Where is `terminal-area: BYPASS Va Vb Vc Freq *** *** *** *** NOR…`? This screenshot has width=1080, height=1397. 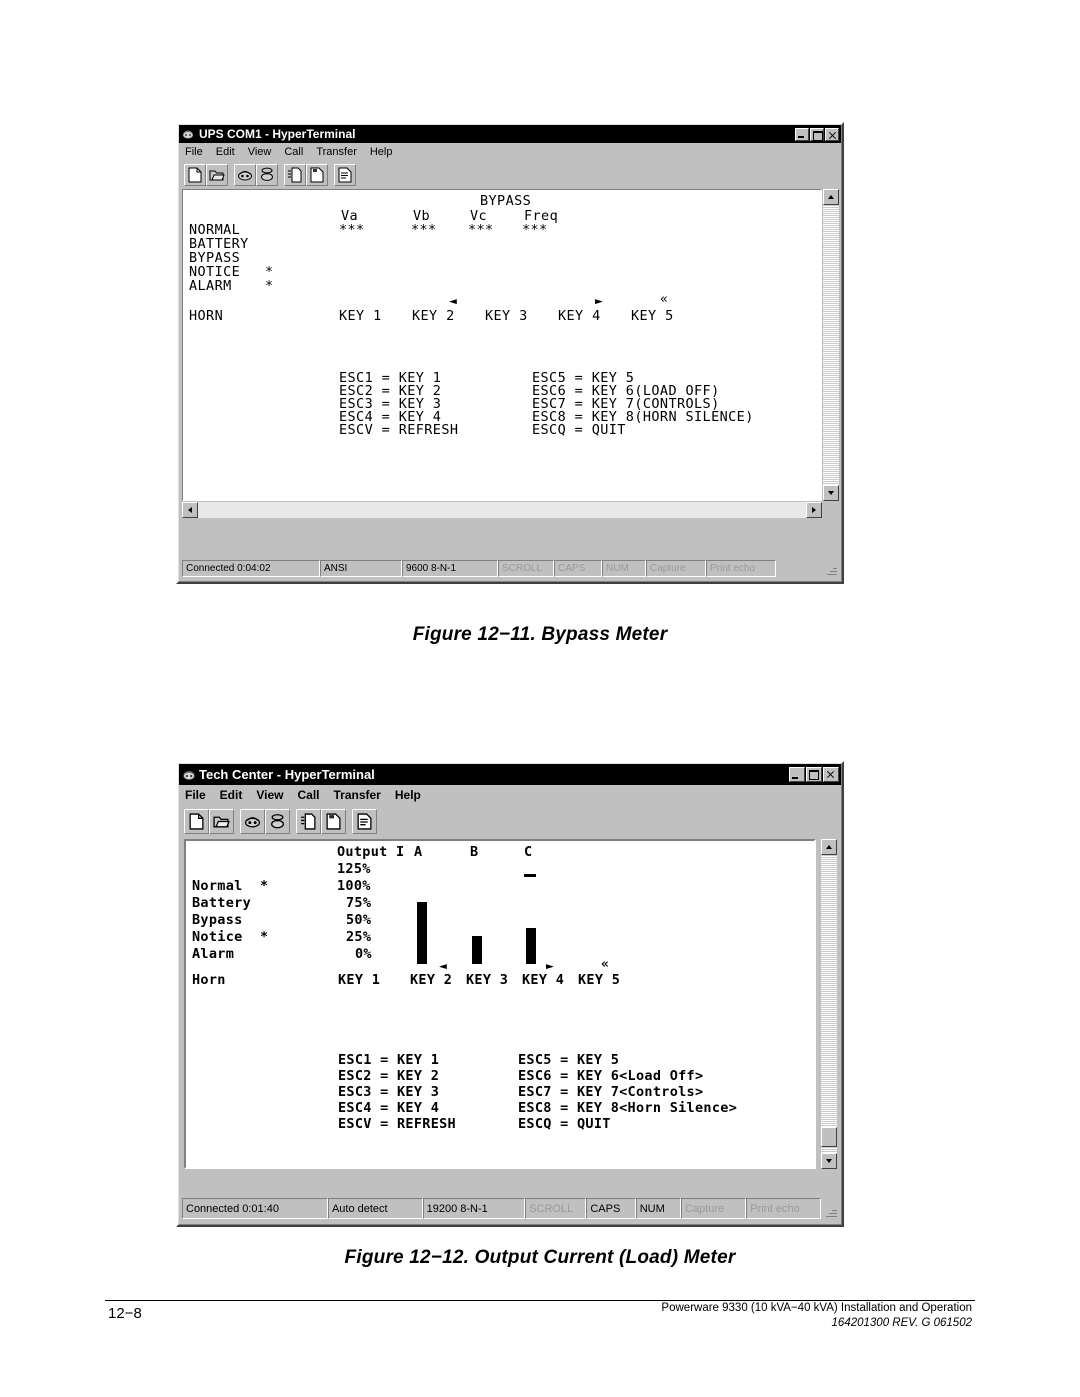
terminal-area: BYPASS Va Vb Vc Freq *** *** *** *** NOR… is located at coordinates (511, 353).